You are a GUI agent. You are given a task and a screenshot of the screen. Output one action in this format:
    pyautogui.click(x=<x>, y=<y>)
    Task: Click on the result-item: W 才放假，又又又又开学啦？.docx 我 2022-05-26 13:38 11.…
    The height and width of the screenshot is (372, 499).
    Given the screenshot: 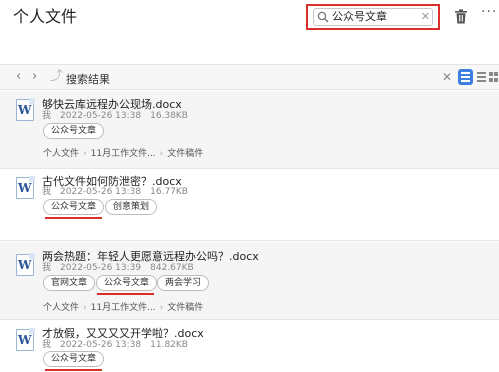 What is the action you would take?
    pyautogui.click(x=249, y=346)
    